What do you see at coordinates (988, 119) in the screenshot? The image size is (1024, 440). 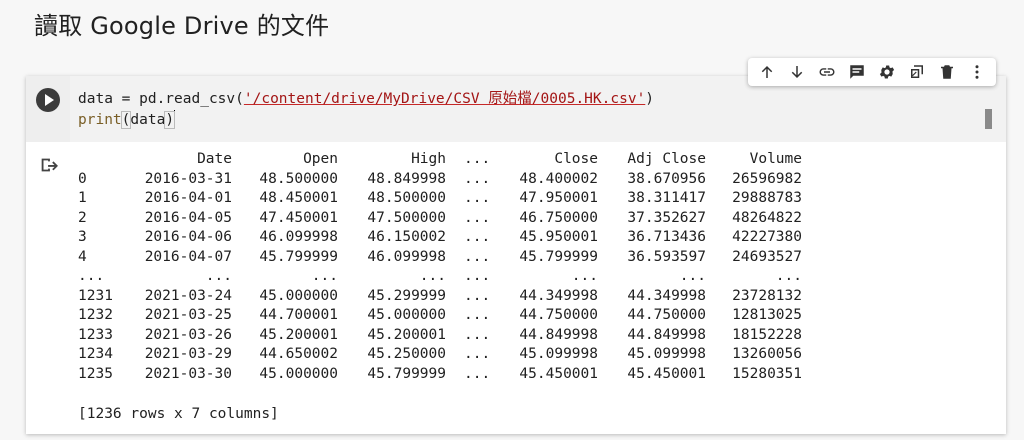 I see `editor-scrollbar` at bounding box center [988, 119].